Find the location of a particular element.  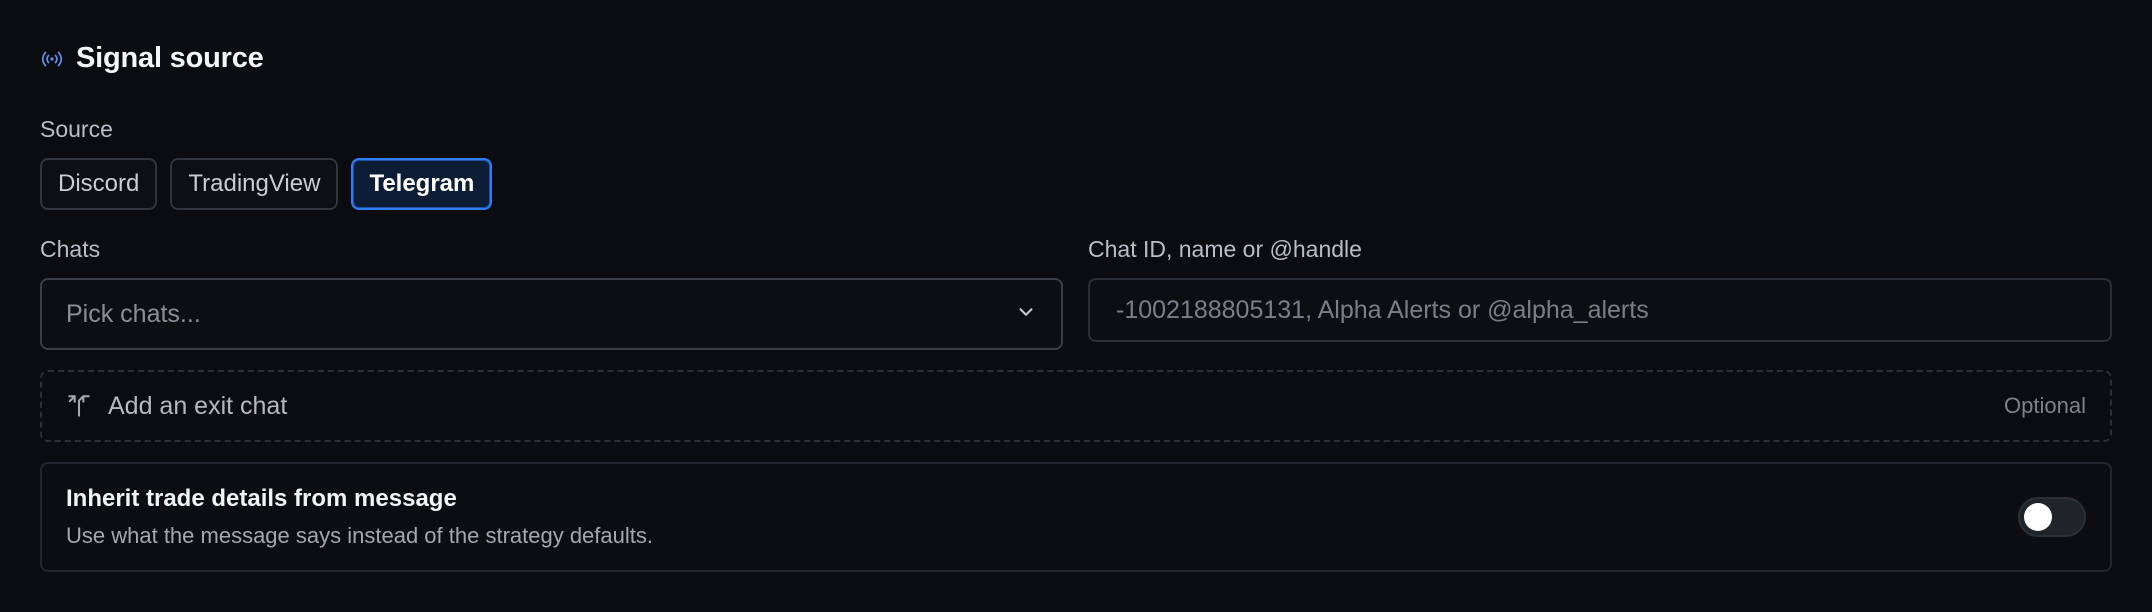

section-title: Signal source is located at coordinates (170, 58).